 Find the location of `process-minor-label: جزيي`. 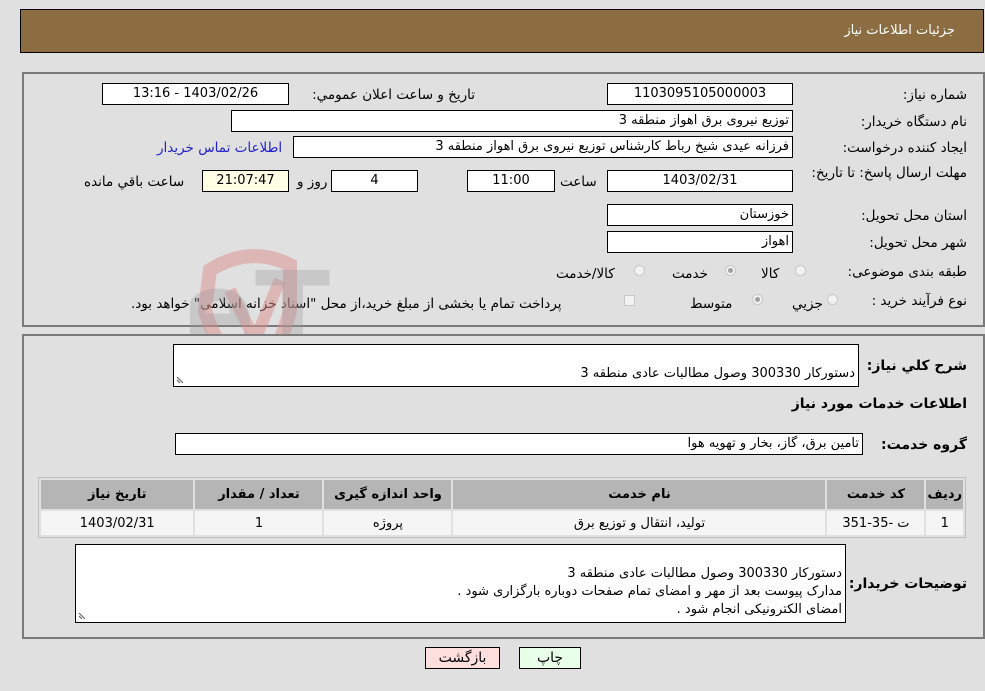

process-minor-label: جزيي is located at coordinates (807, 304).